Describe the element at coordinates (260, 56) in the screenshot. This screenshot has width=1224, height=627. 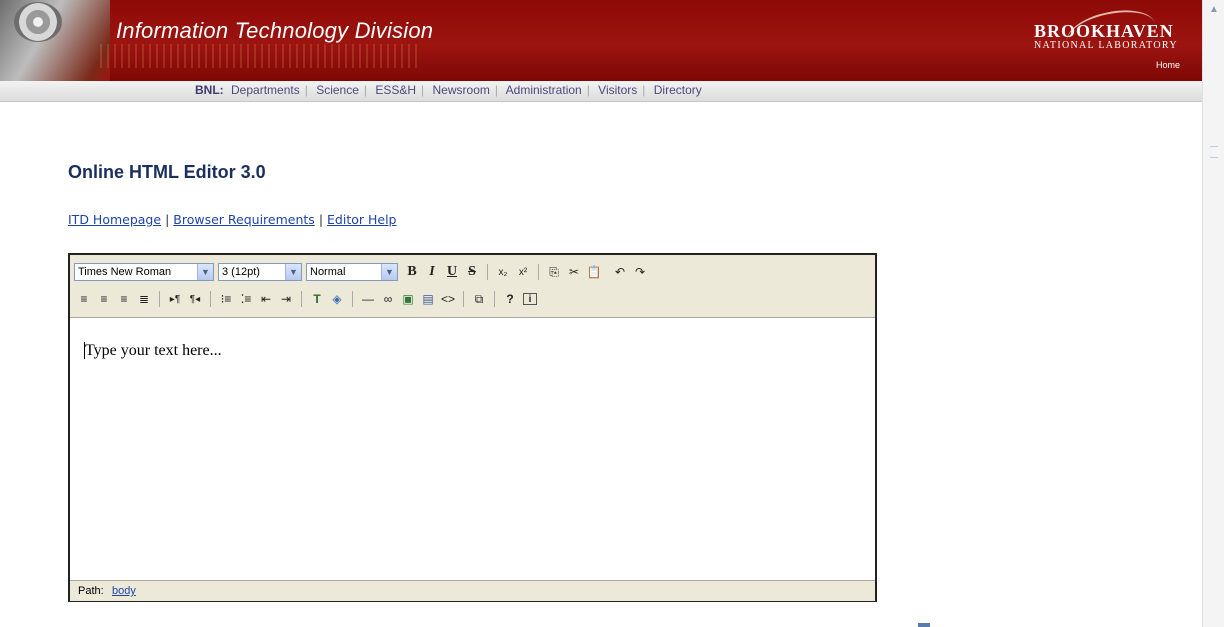
I see `banner-decoration` at that location.